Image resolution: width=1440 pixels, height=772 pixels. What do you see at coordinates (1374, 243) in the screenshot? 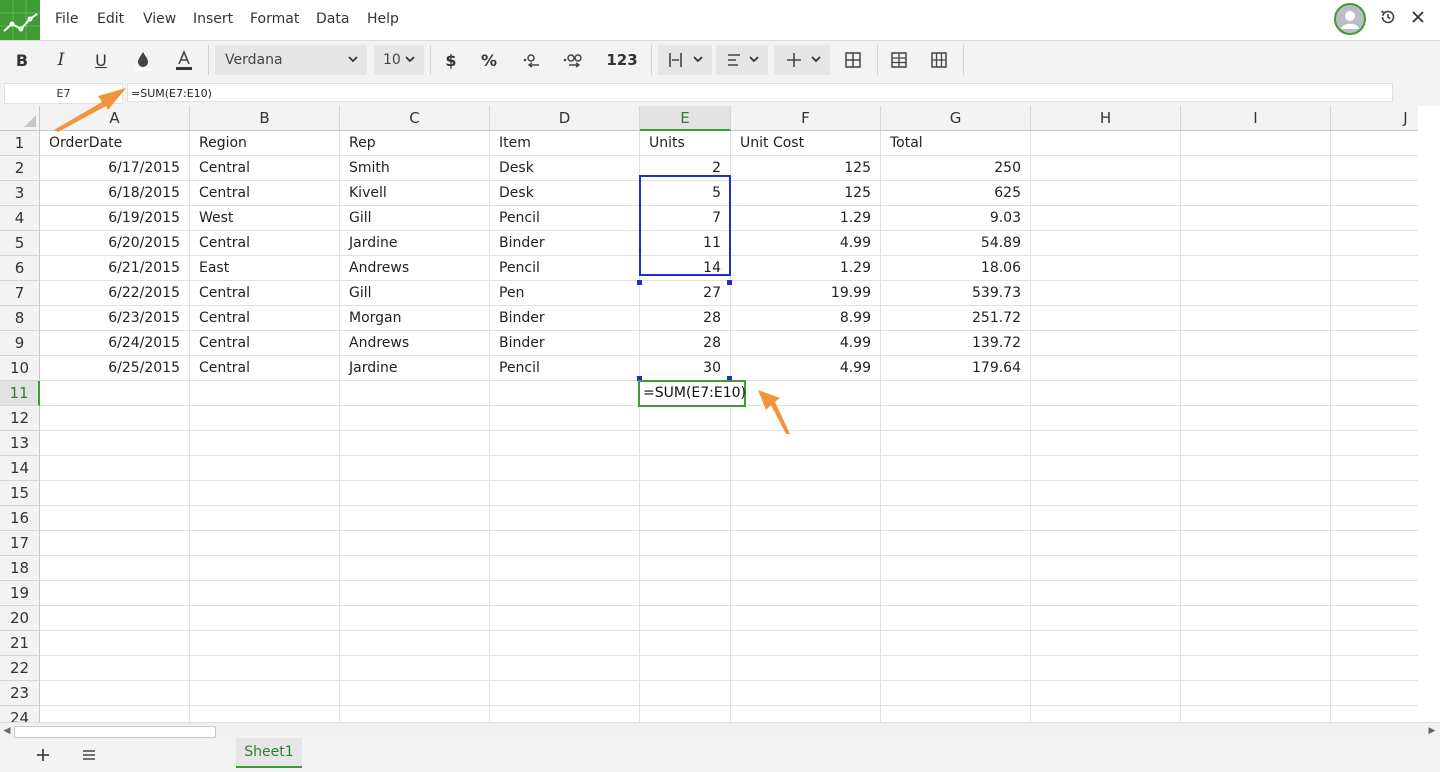
I see `cell-j5` at bounding box center [1374, 243].